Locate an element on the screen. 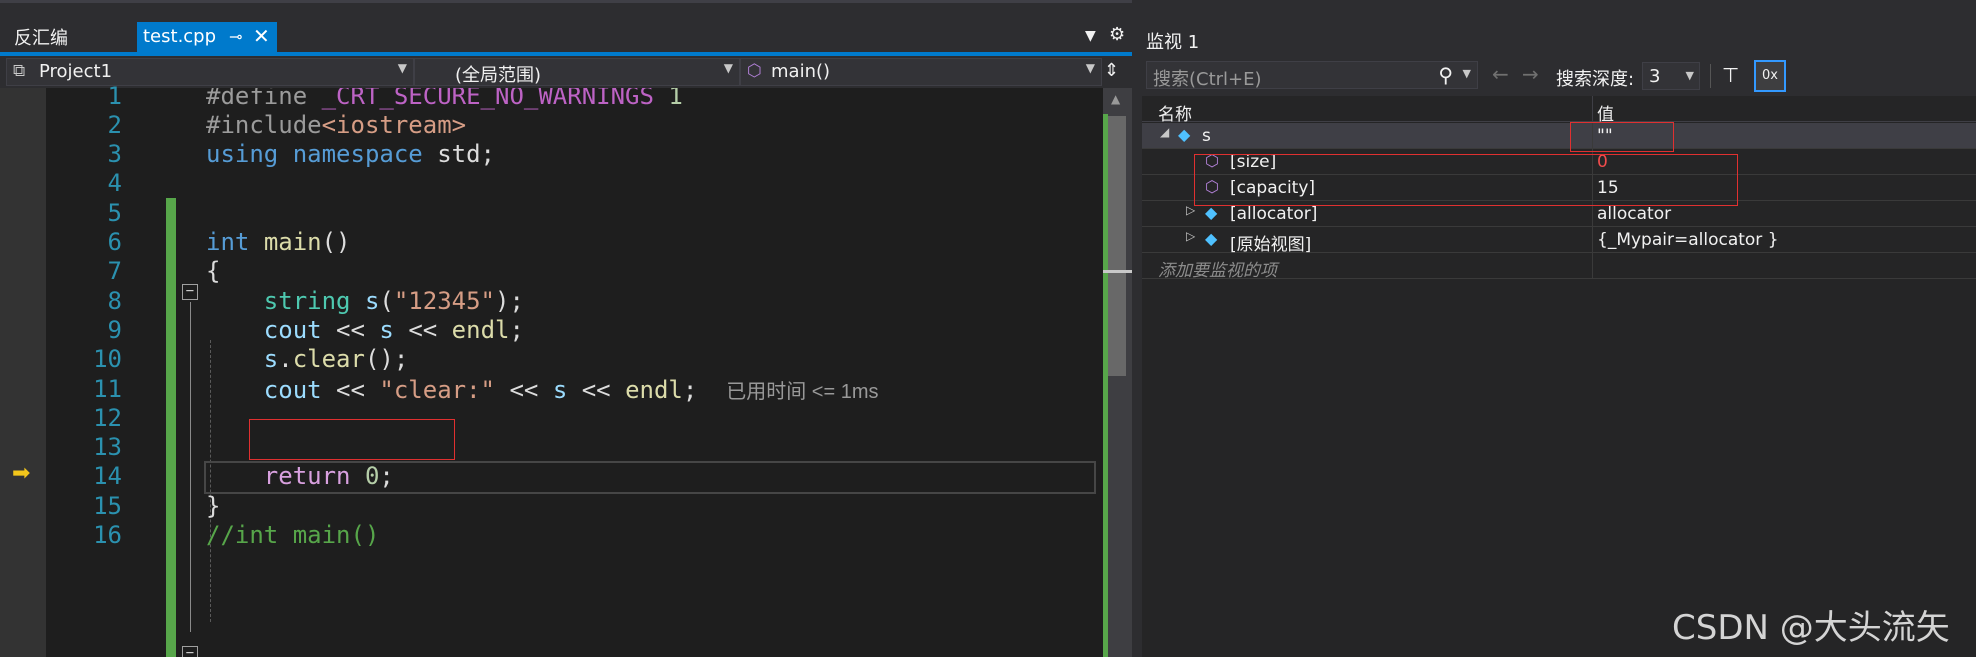 The width and height of the screenshot is (1976, 657). line-number: 5 is located at coordinates (114, 213).